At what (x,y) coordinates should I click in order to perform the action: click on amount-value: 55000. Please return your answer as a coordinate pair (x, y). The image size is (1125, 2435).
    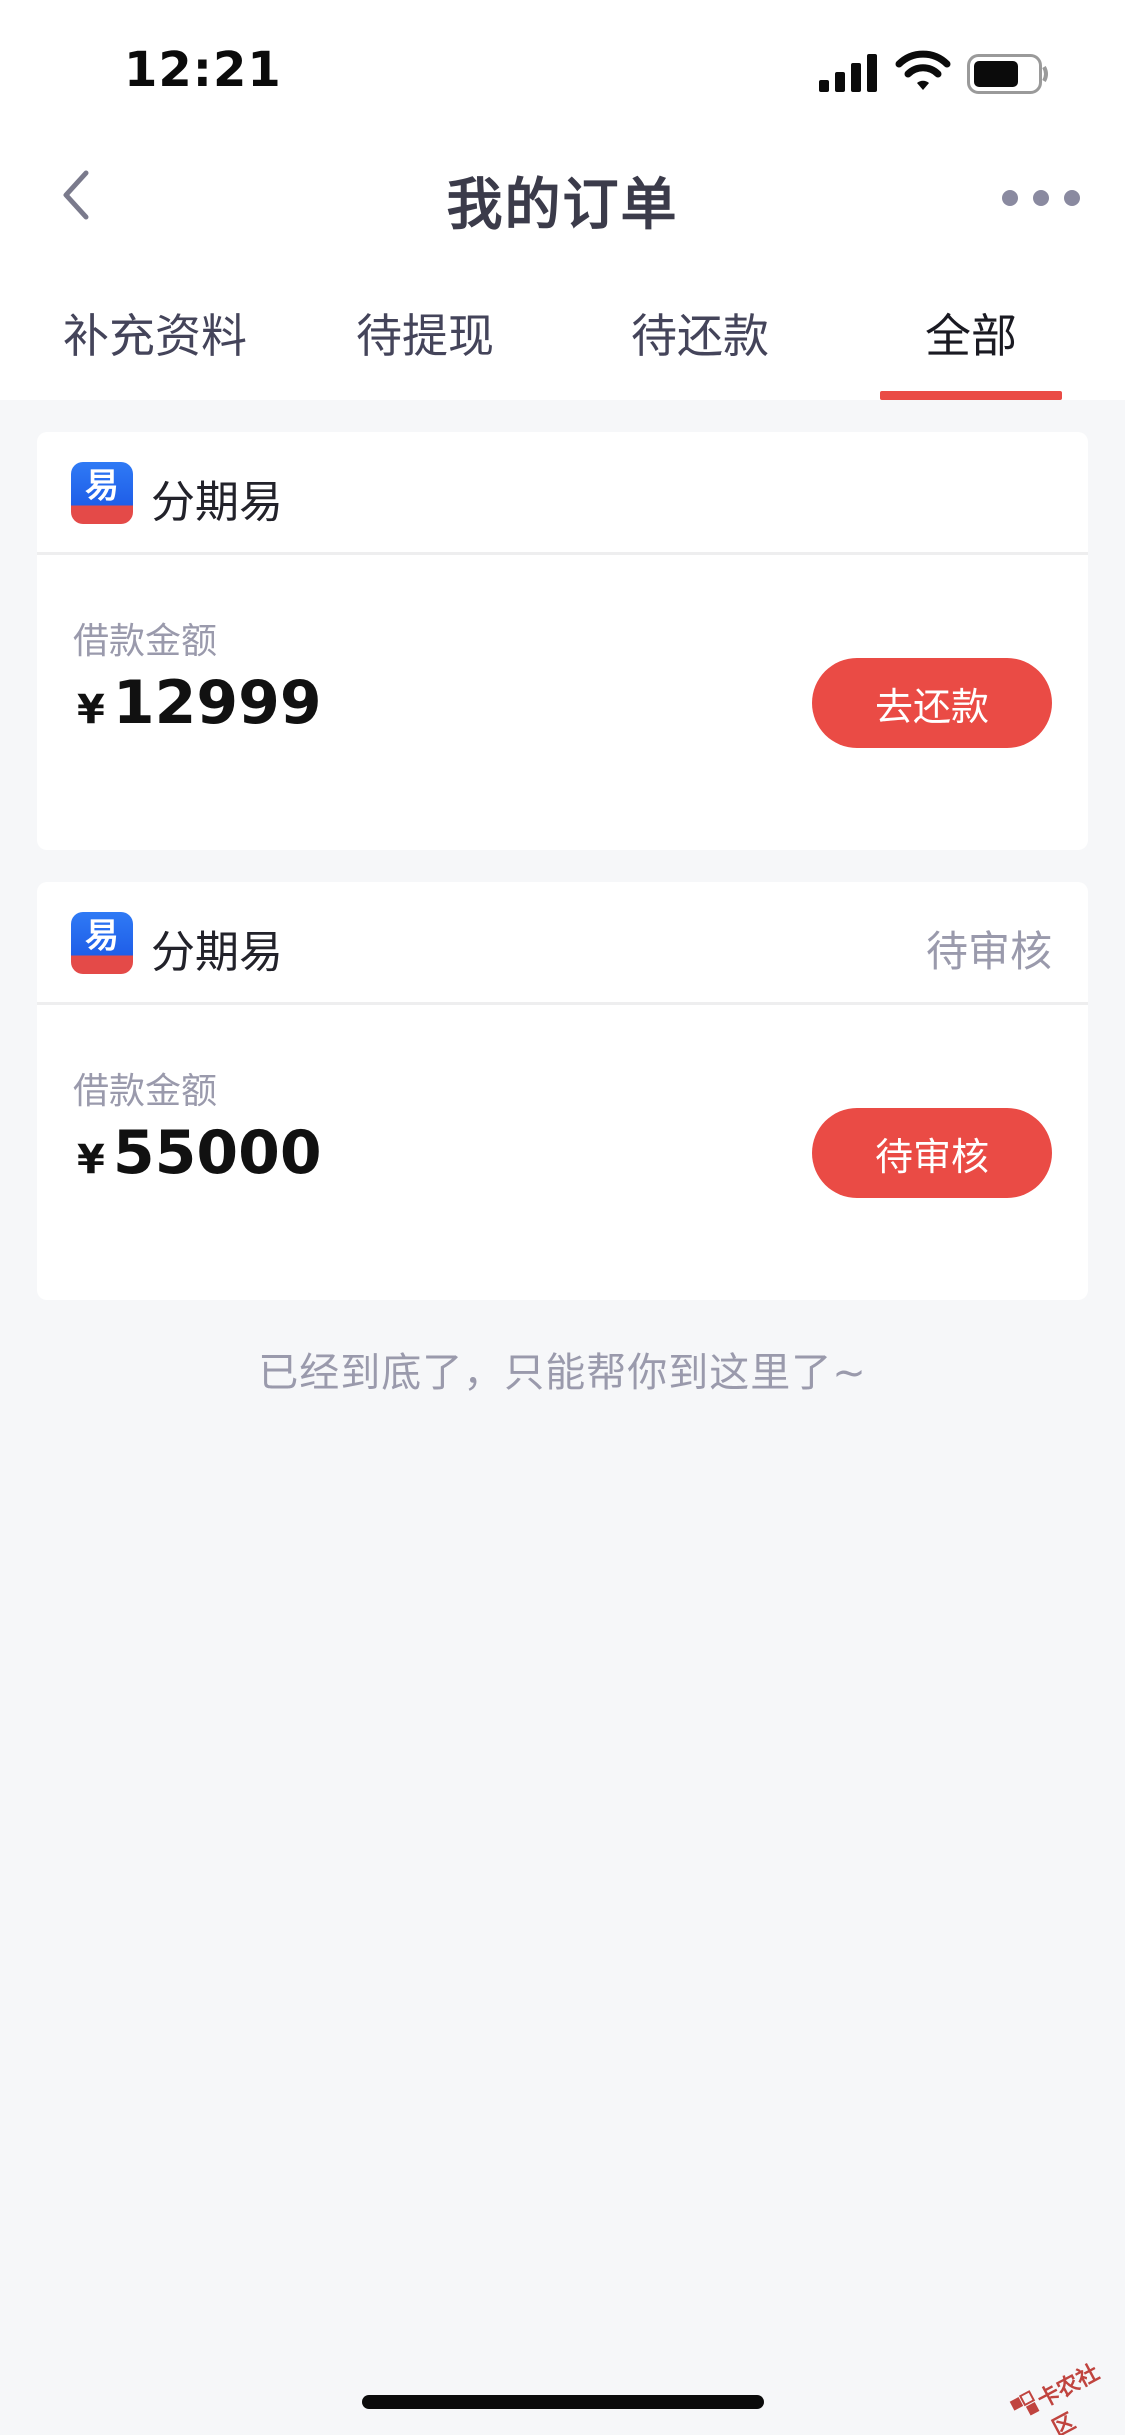
    Looking at the image, I should click on (217, 1153).